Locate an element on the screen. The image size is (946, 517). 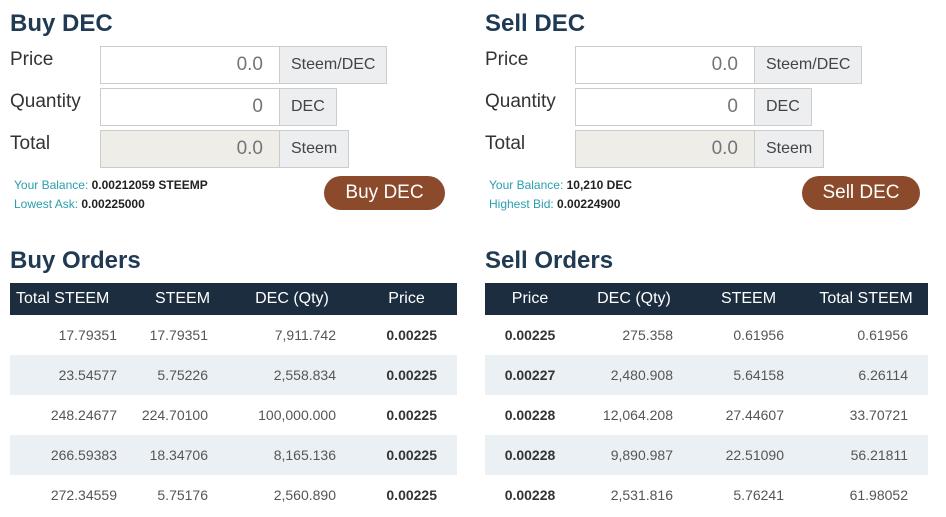
sell-quantity-input is located at coordinates (665, 107).